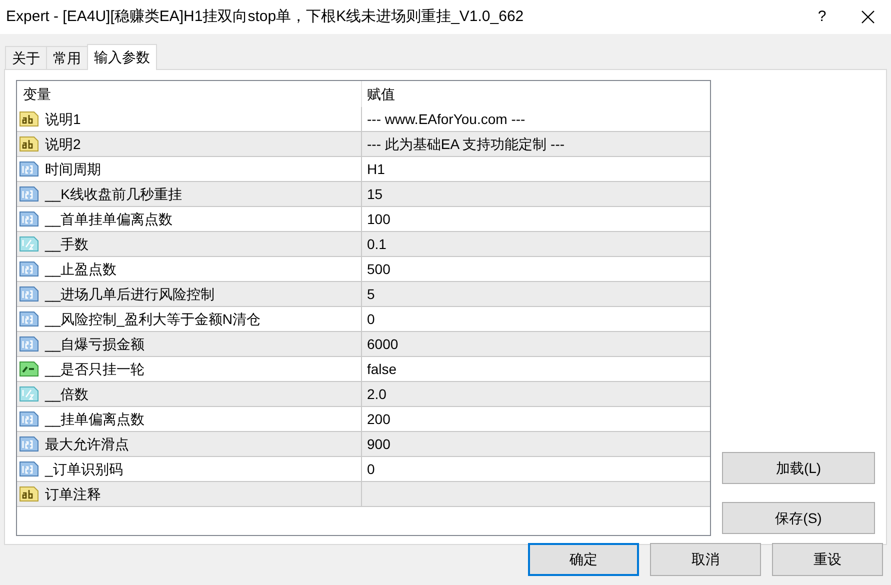 The height and width of the screenshot is (585, 891). I want to click on close-icon, so click(868, 17).